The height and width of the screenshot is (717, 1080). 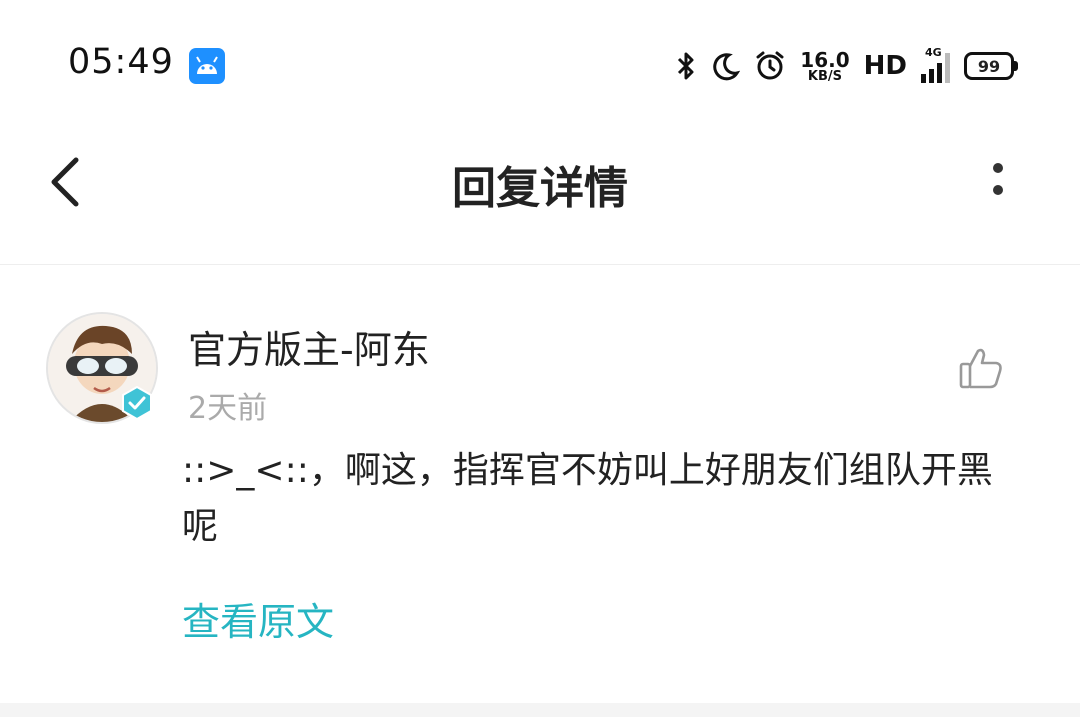 I want to click on page-title: 回复详情, so click(x=540, y=188).